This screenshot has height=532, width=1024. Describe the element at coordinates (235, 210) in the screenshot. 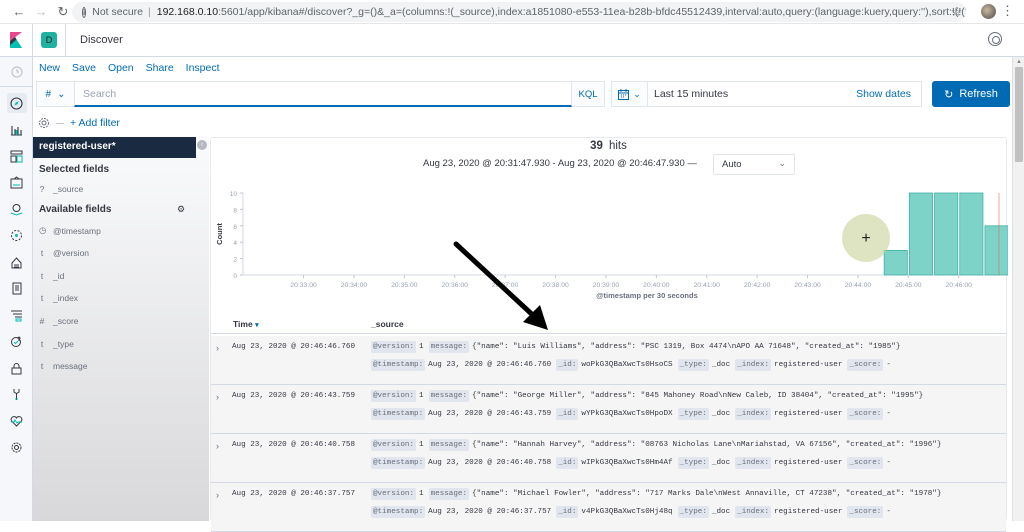

I see `y-tick-label: 8` at that location.